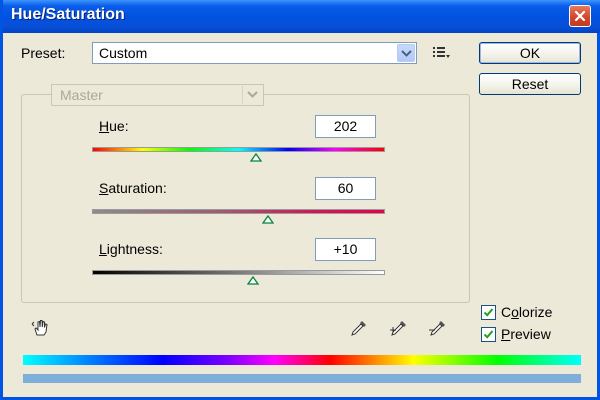  I want to click on window-title: Hue/Saturation, so click(68, 14).